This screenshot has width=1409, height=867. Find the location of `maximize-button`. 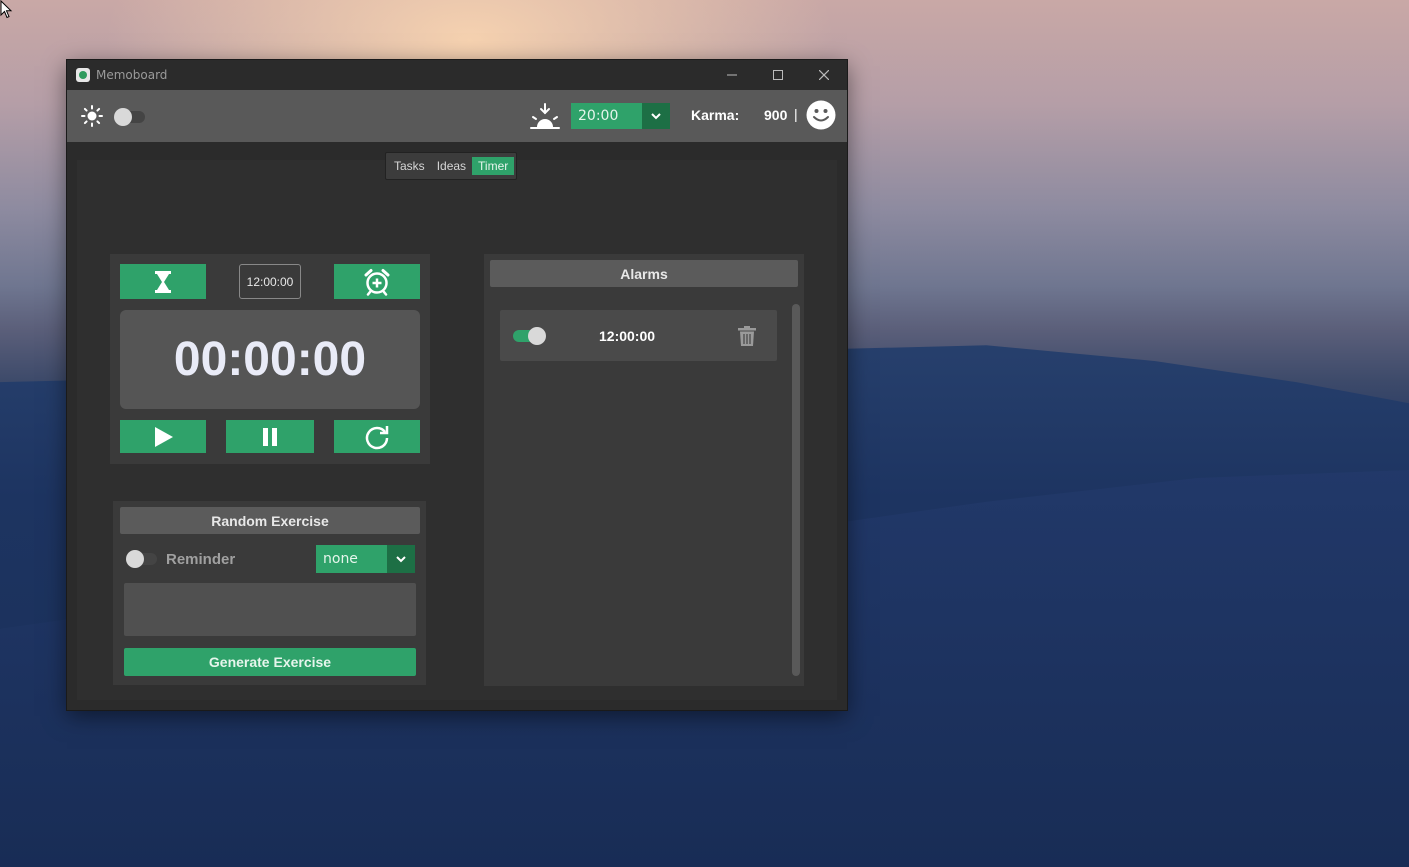

maximize-button is located at coordinates (778, 75).